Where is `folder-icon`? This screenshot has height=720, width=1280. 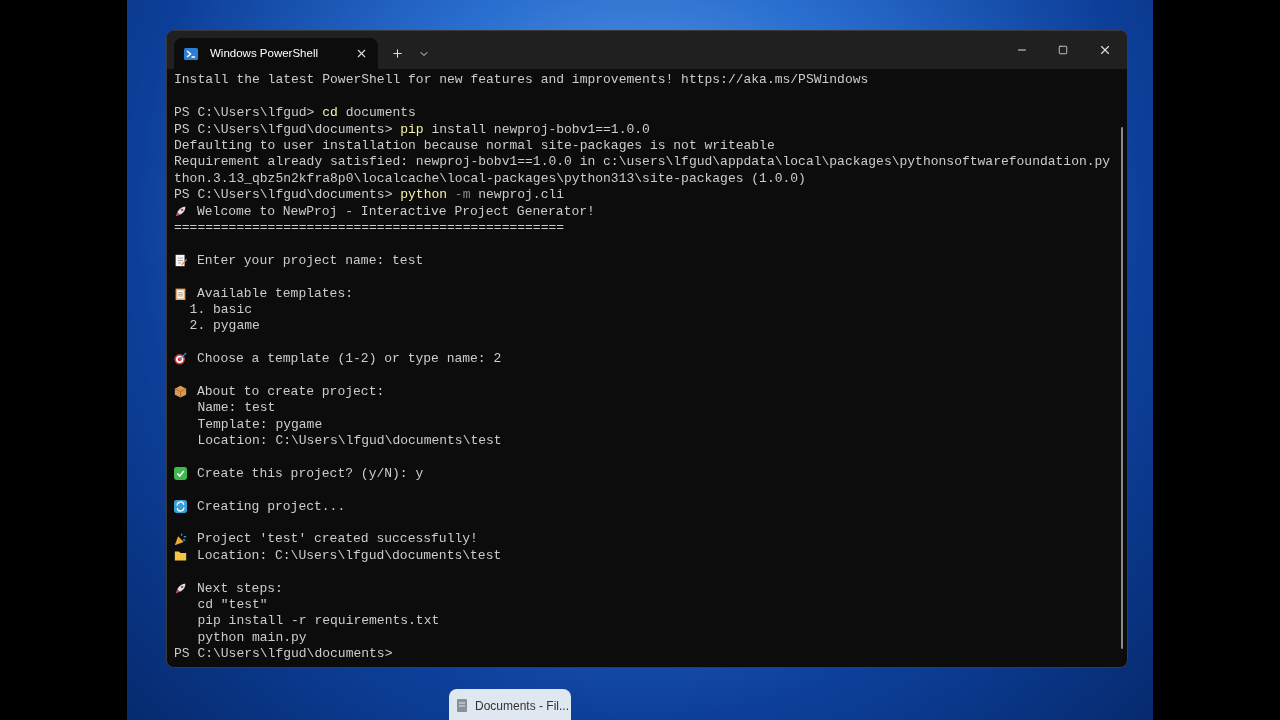
folder-icon is located at coordinates (180, 555).